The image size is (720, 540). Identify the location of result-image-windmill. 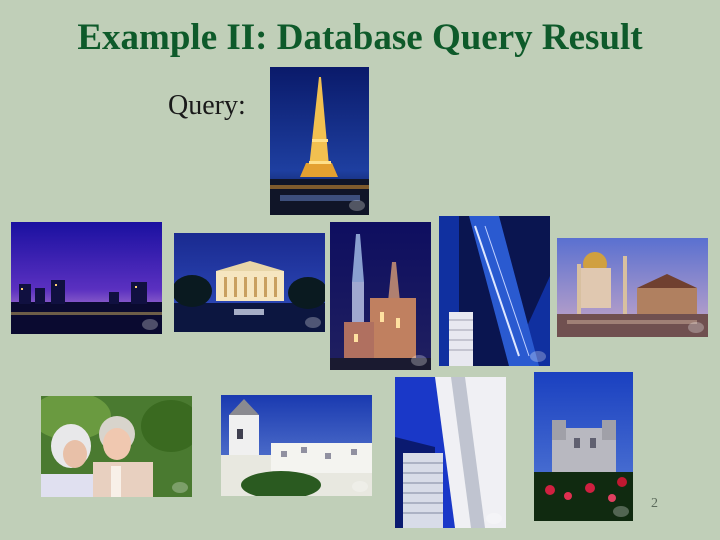
(296, 445).